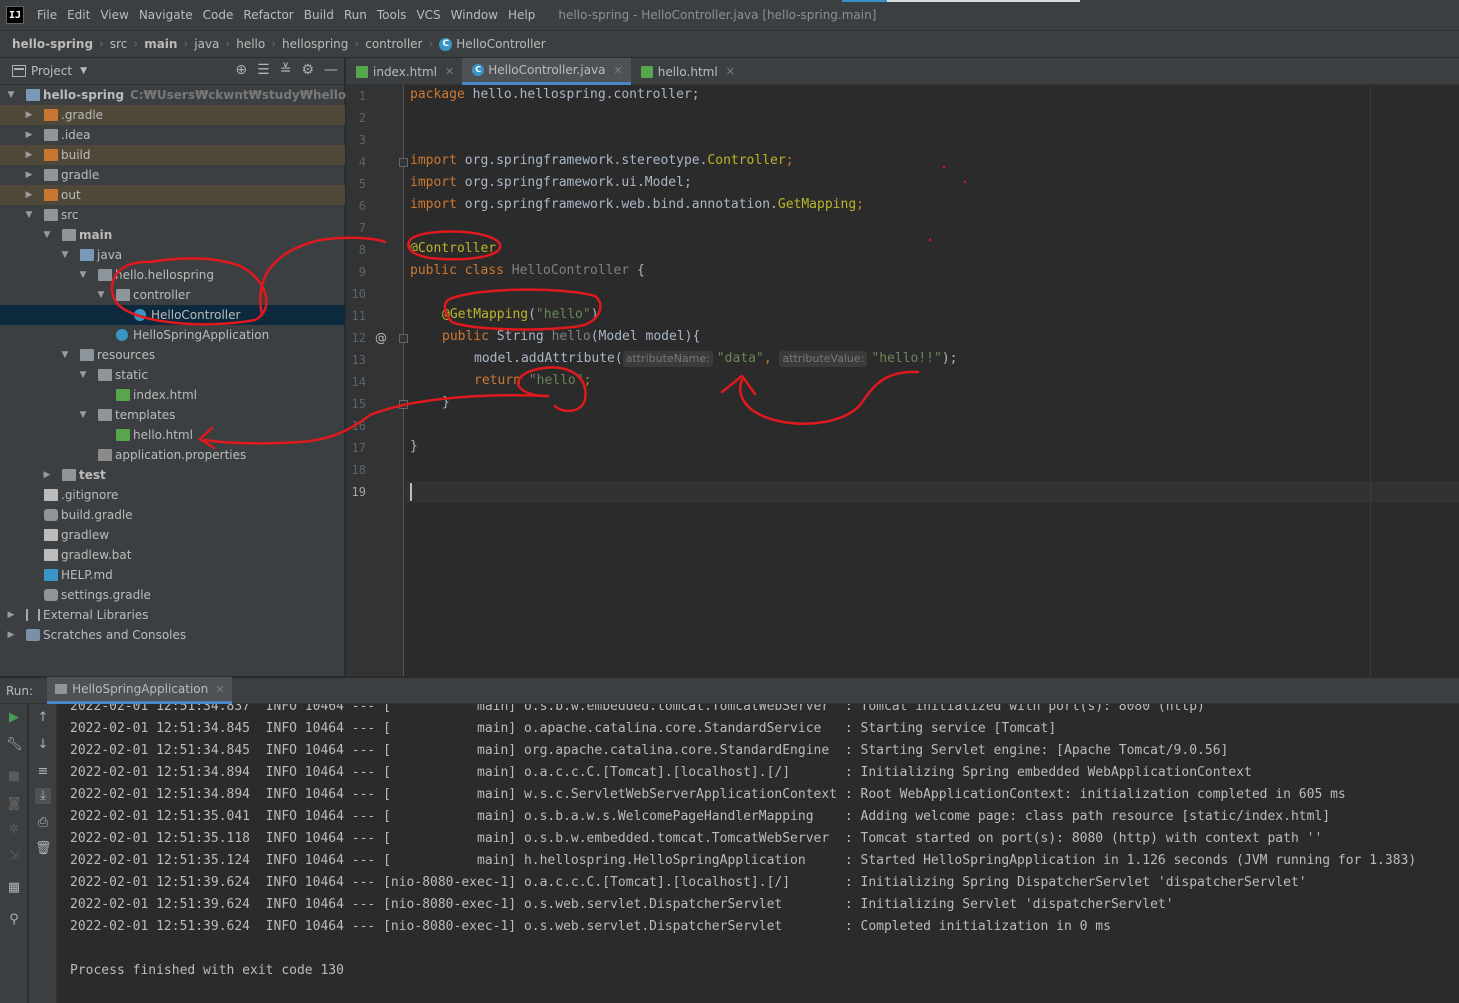 The width and height of the screenshot is (1459, 1003). What do you see at coordinates (172, 395) in the screenshot?
I see `tree-item-index-html: index.html` at bounding box center [172, 395].